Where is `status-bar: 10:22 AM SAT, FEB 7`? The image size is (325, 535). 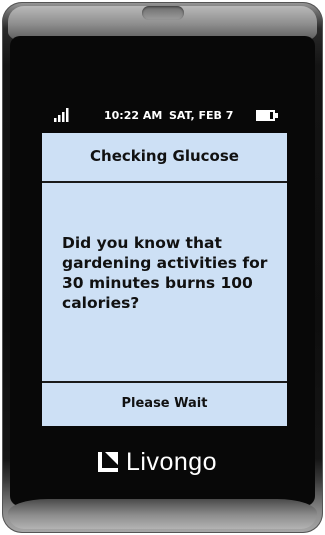 status-bar: 10:22 AM SAT, FEB 7 is located at coordinates (163, 117).